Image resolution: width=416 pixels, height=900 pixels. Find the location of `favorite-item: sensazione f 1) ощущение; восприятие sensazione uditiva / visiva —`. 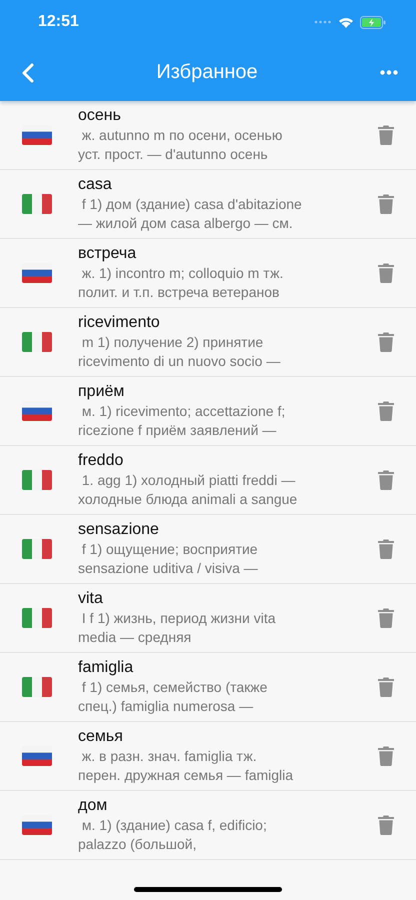

favorite-item: sensazione f 1) ощущение; восприятие sensazione uditiva / visiva — is located at coordinates (208, 549).